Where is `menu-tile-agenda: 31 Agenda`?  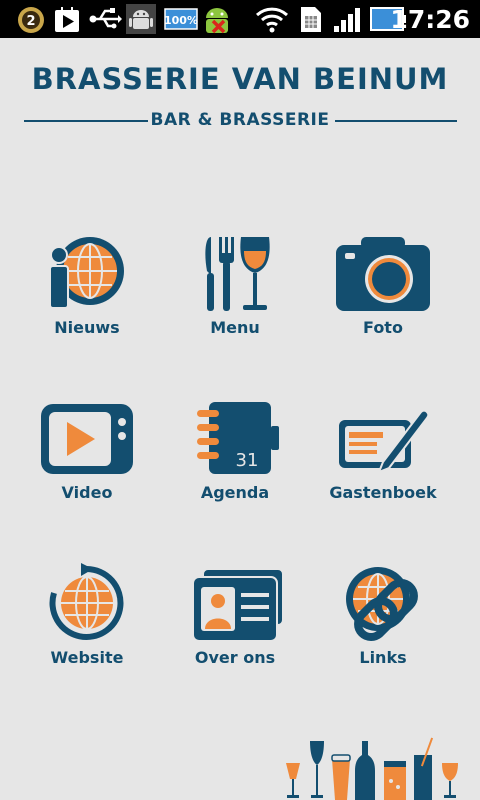 menu-tile-agenda: 31 Agenda is located at coordinates (235, 463).